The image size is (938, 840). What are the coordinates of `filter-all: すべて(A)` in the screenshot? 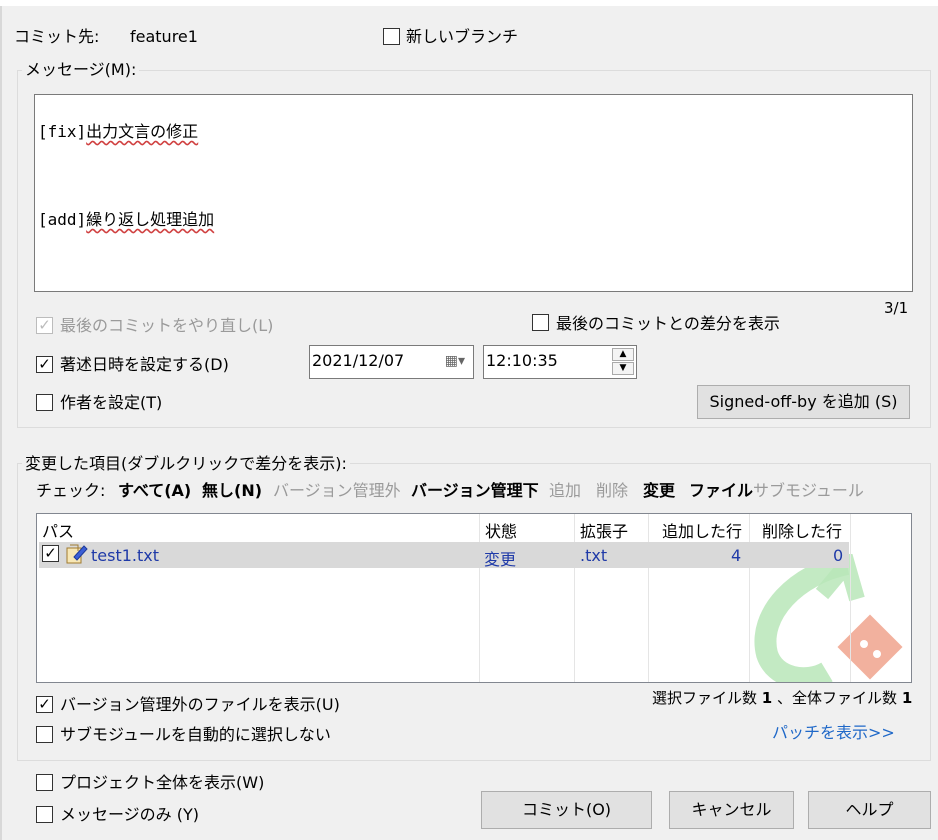 It's located at (154, 491).